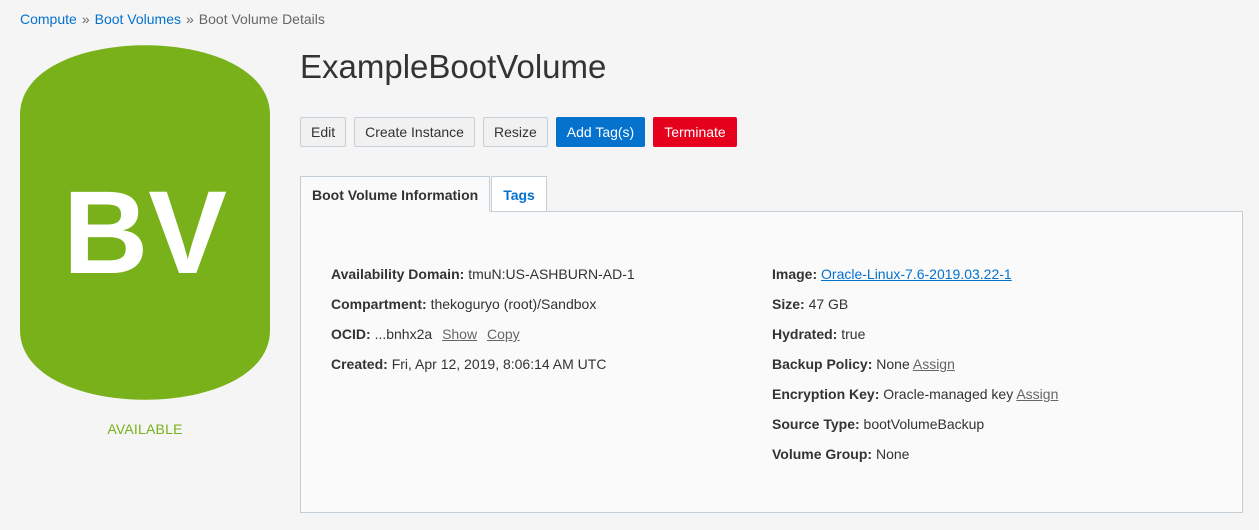  I want to click on source-type-value: bootVolumeBackup, so click(924, 424).